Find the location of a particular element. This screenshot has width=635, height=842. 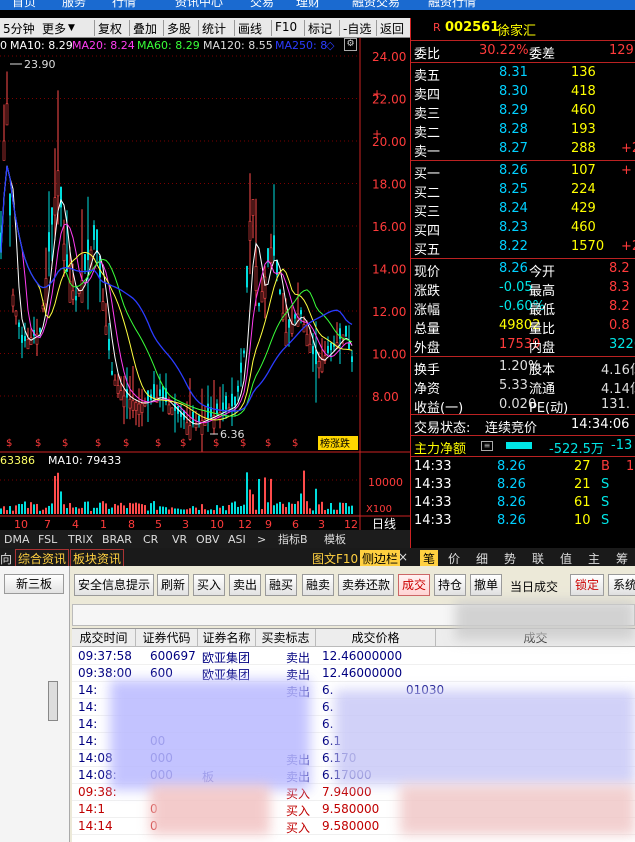

toolbar-item: 叠加 is located at coordinates (145, 28).